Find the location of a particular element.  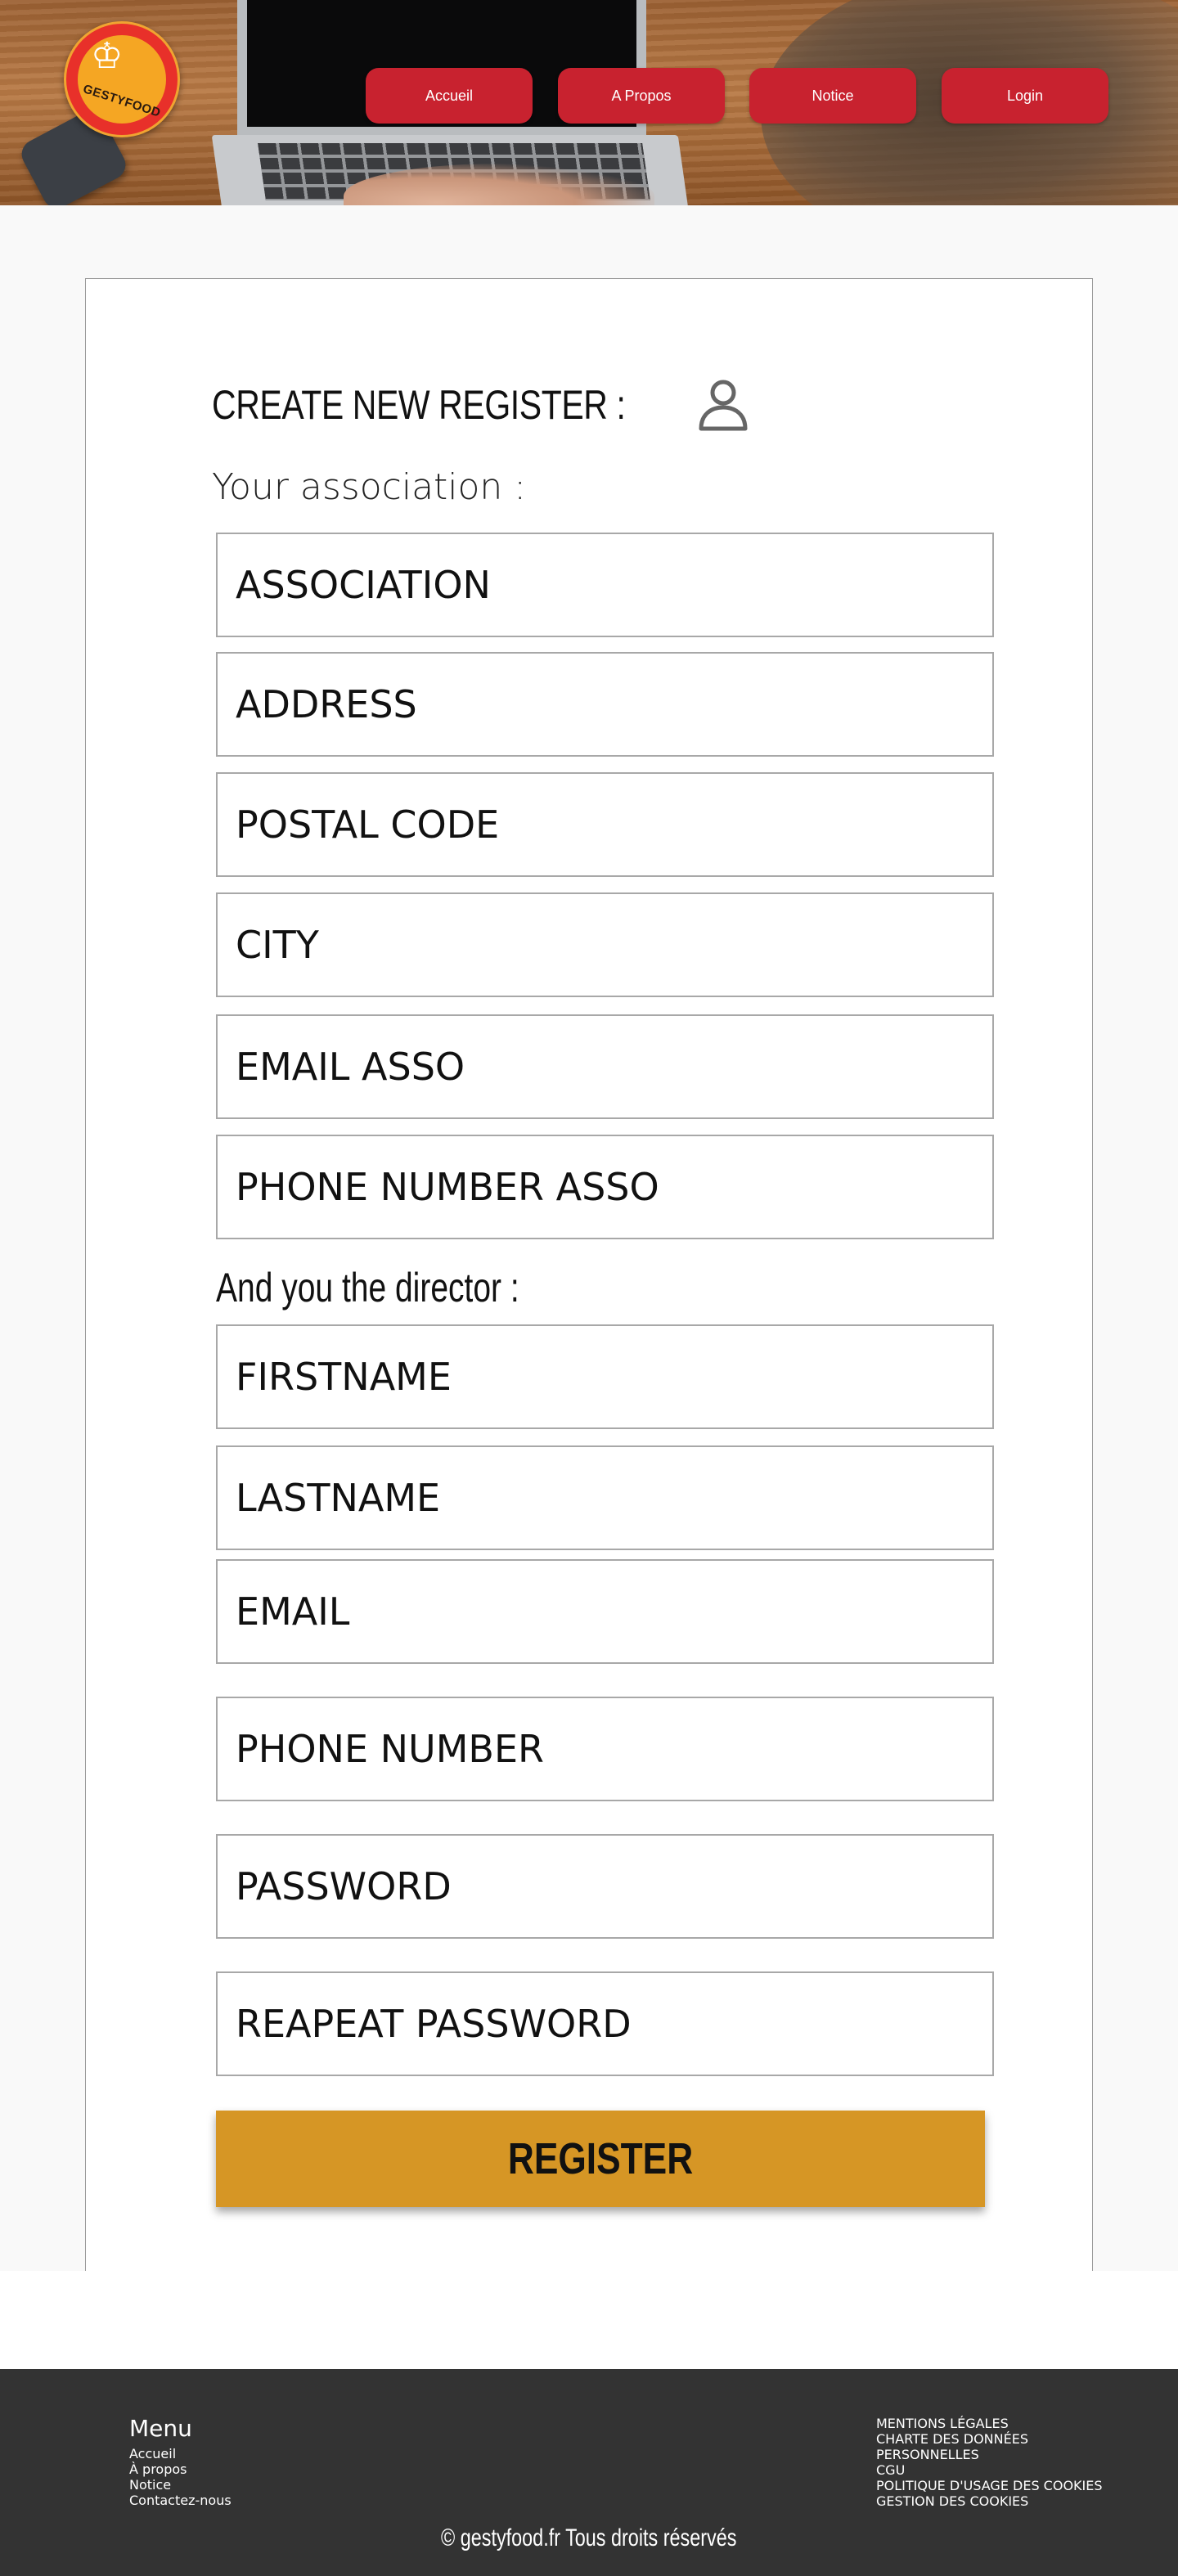

nav-accueil-button: Accueil is located at coordinates (449, 96).